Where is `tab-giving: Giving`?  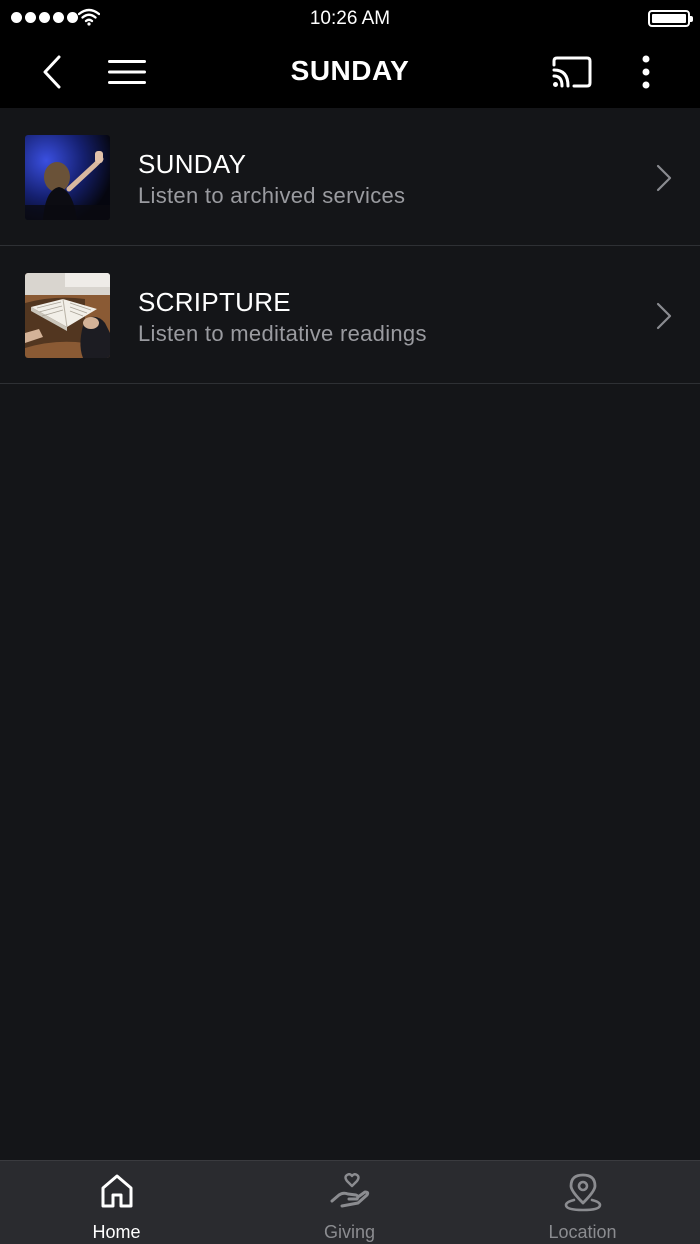
tab-giving: Giving is located at coordinates (349, 1202).